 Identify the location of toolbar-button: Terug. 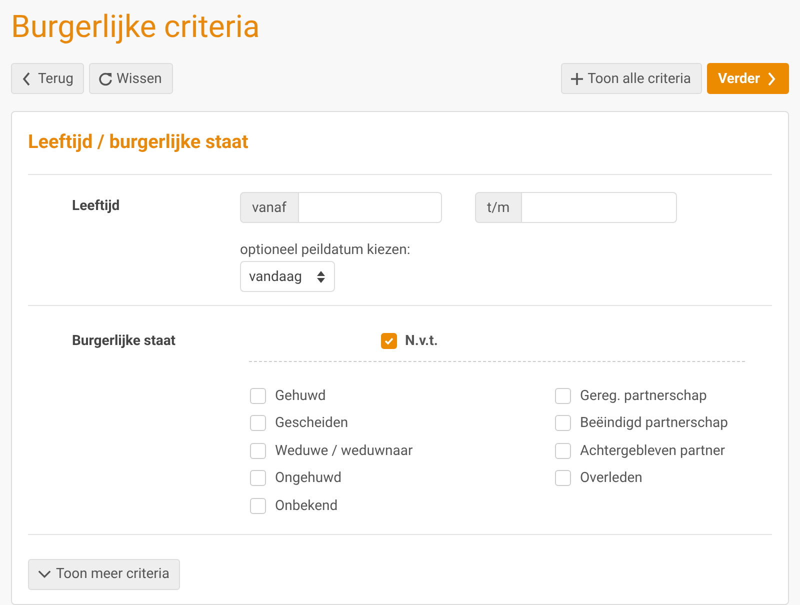
(47, 78).